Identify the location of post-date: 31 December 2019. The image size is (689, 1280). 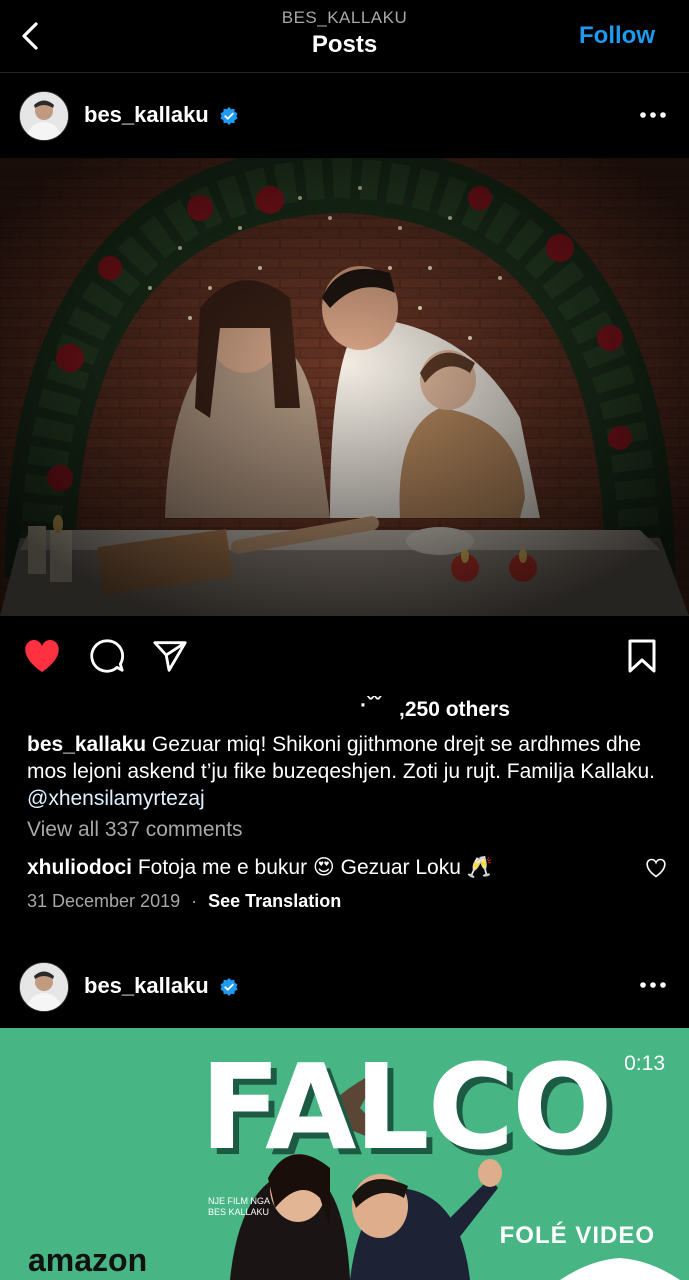
(104, 901).